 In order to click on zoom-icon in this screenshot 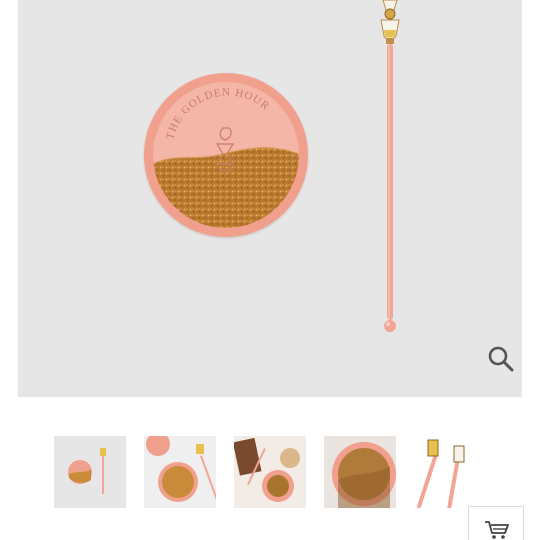, I will do `click(501, 359)`.